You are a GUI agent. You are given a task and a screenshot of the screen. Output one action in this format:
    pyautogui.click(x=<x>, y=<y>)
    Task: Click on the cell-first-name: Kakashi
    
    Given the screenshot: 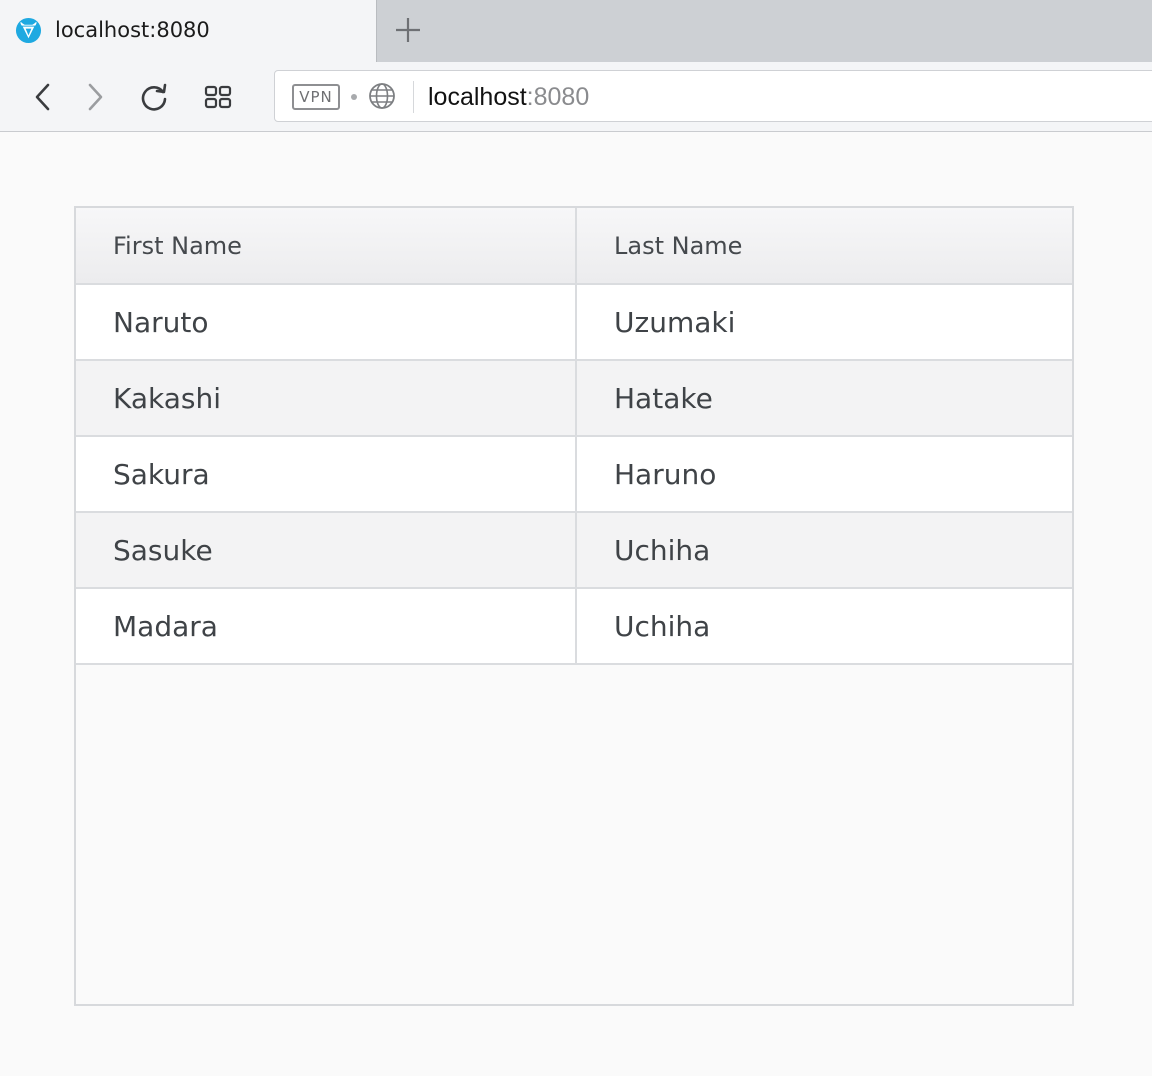 What is the action you would take?
    pyautogui.click(x=326, y=398)
    